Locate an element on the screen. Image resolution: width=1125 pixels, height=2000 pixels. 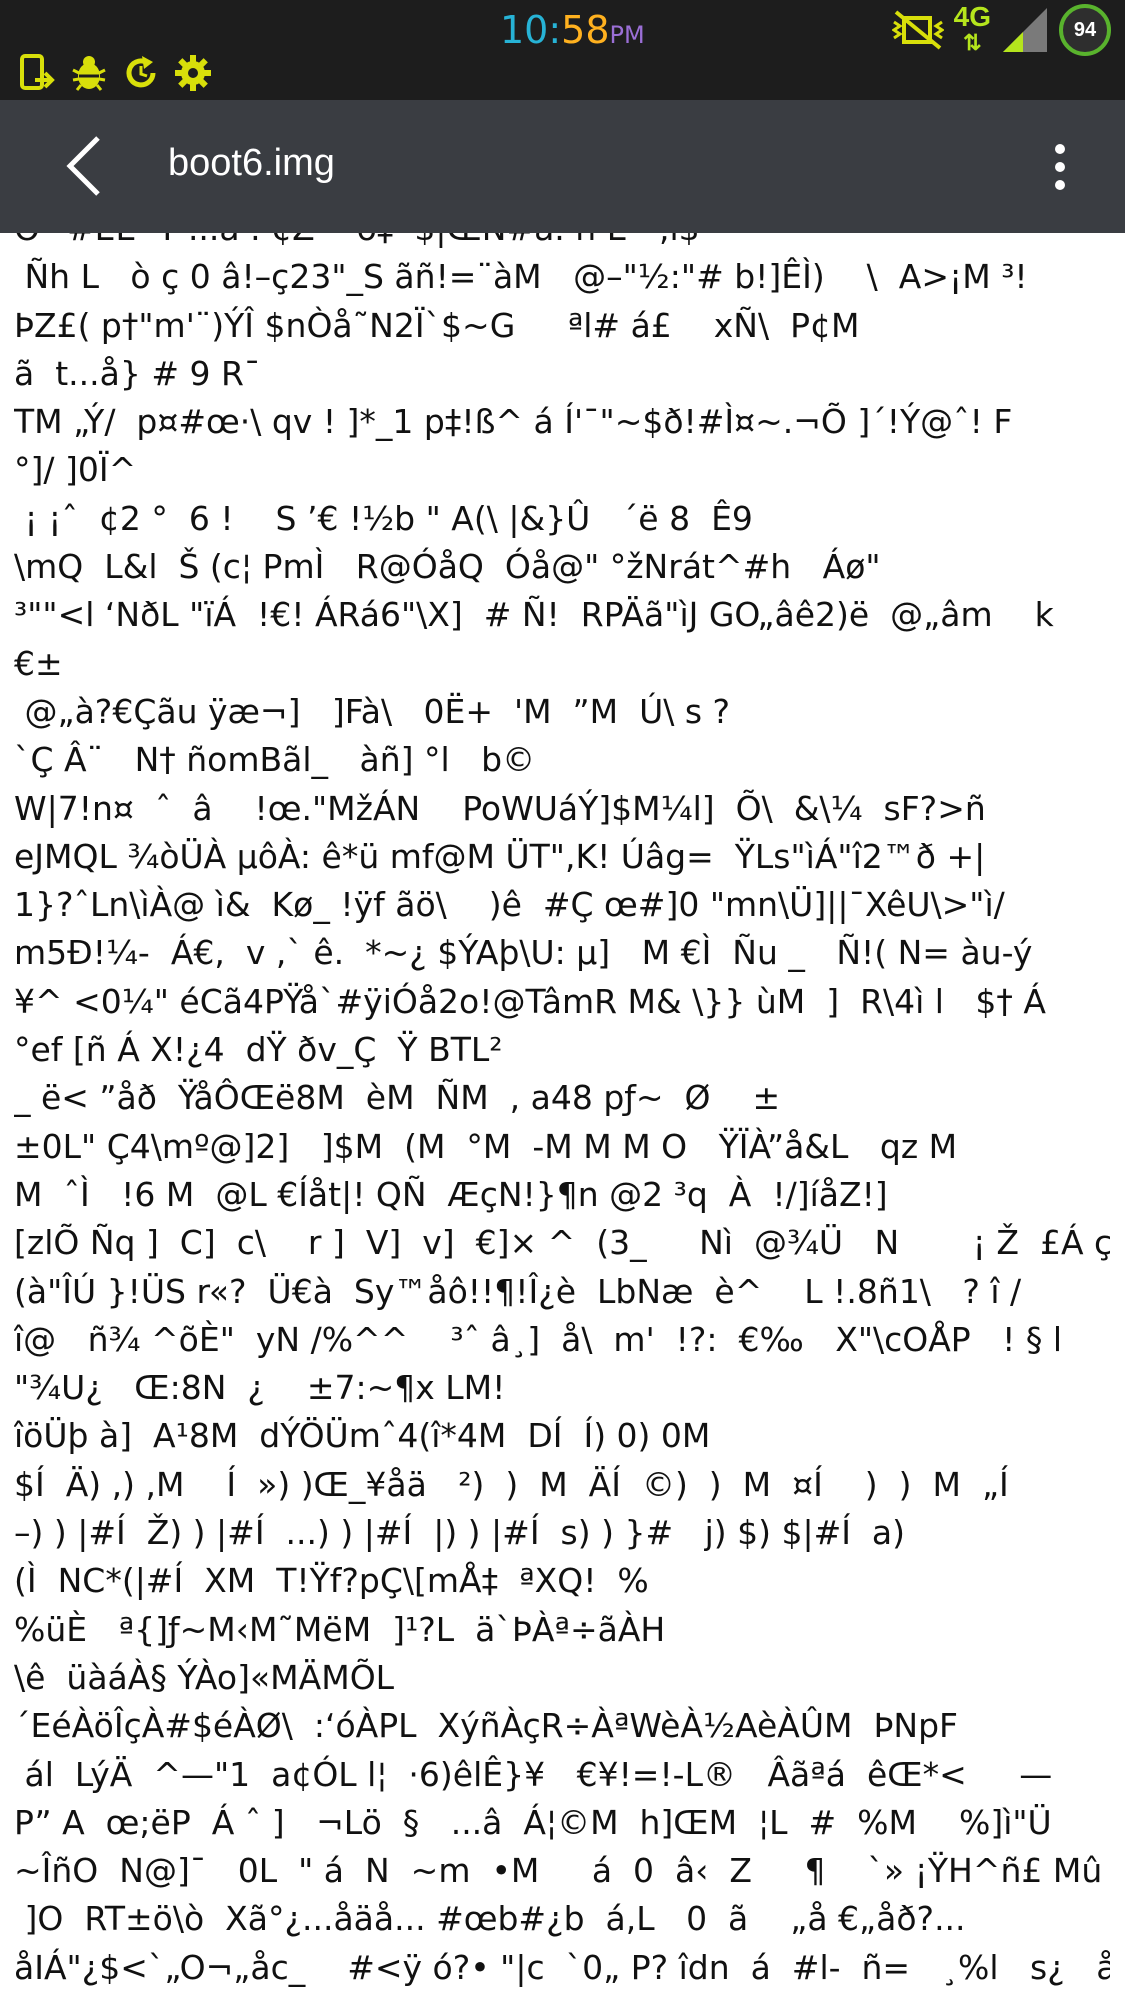
status-bar: 10:58PM 4G ⇅ 94 is located at coordinates (562, 50).